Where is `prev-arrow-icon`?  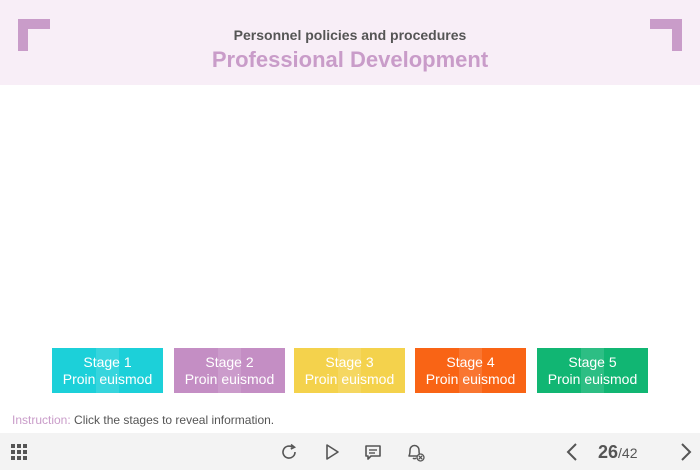 prev-arrow-icon is located at coordinates (573, 452).